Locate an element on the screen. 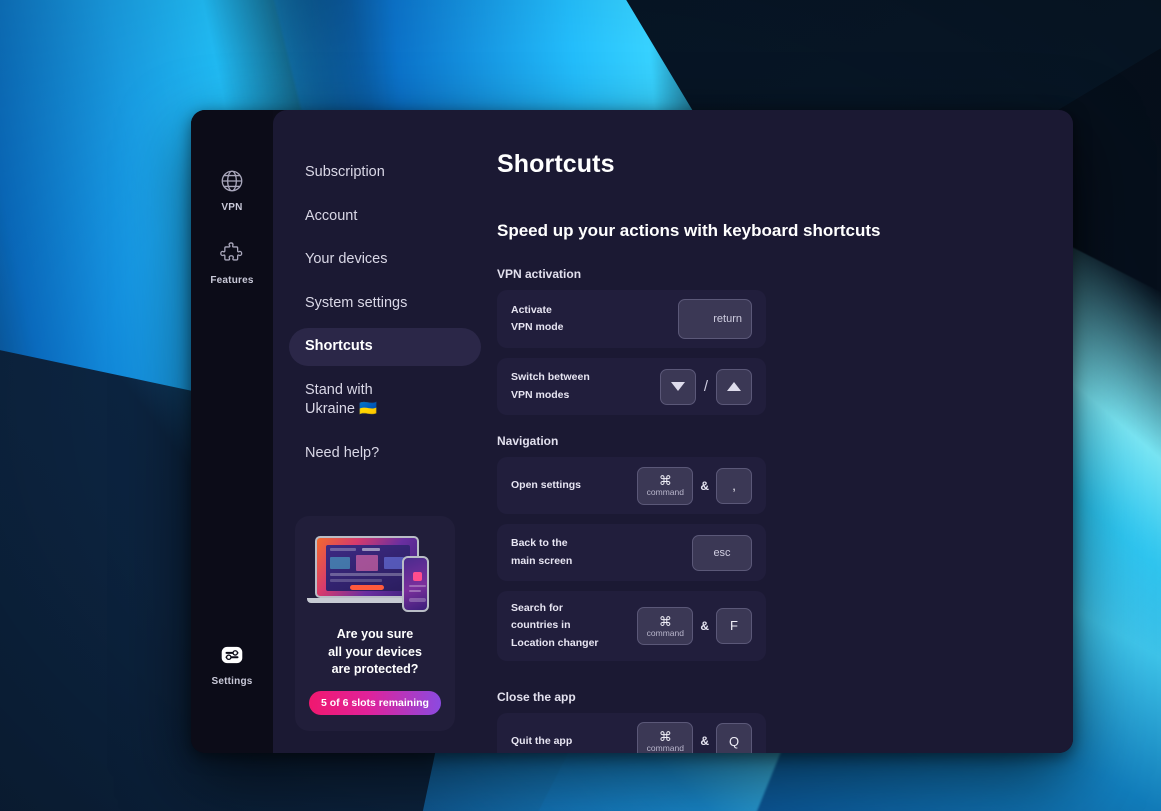 This screenshot has width=1161, height=811. key-arrow-down is located at coordinates (677, 386).